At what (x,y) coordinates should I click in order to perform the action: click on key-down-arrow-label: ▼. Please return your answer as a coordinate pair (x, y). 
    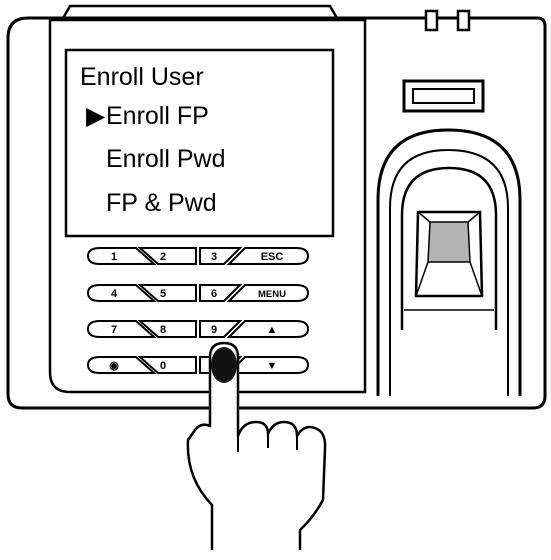
    Looking at the image, I should click on (272, 366).